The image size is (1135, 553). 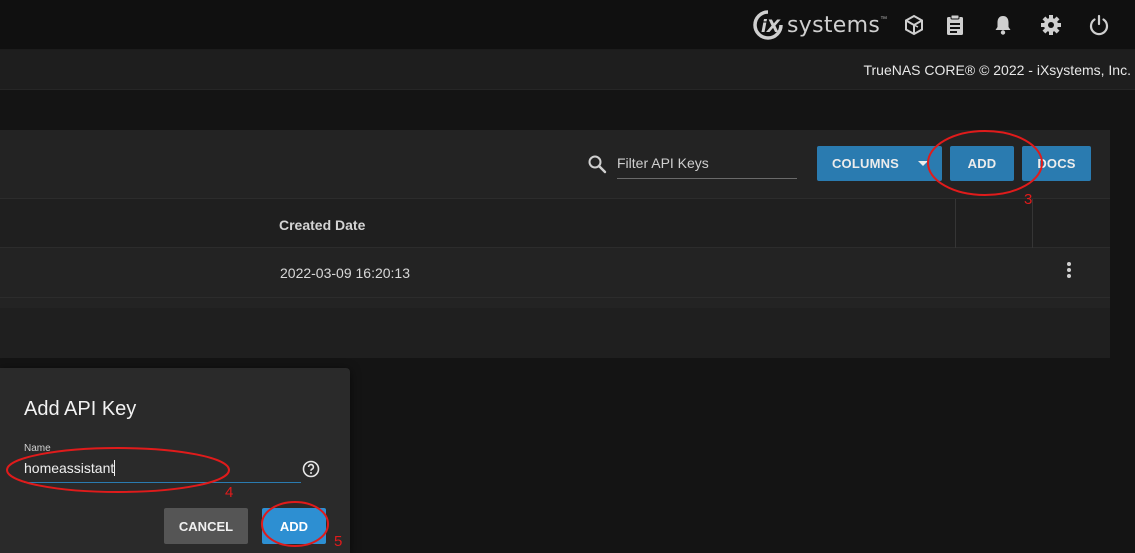 What do you see at coordinates (1028, 199) in the screenshot?
I see `annotation-step-3: 3` at bounding box center [1028, 199].